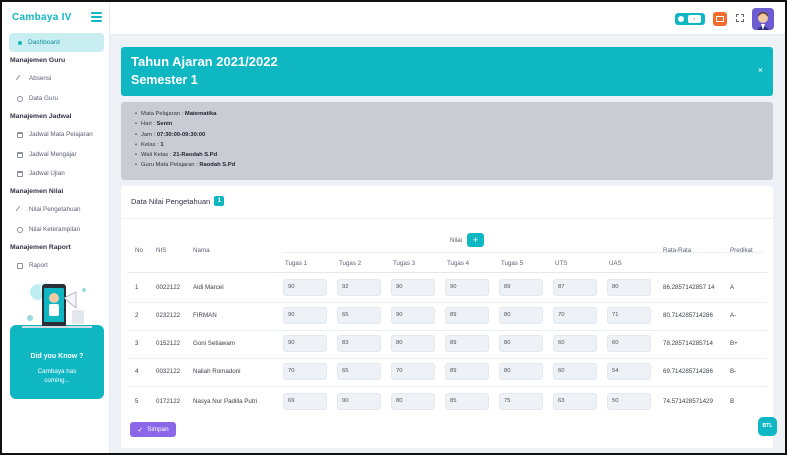  Describe the element at coordinates (20, 78) in the screenshot. I see `pen-icon` at that location.